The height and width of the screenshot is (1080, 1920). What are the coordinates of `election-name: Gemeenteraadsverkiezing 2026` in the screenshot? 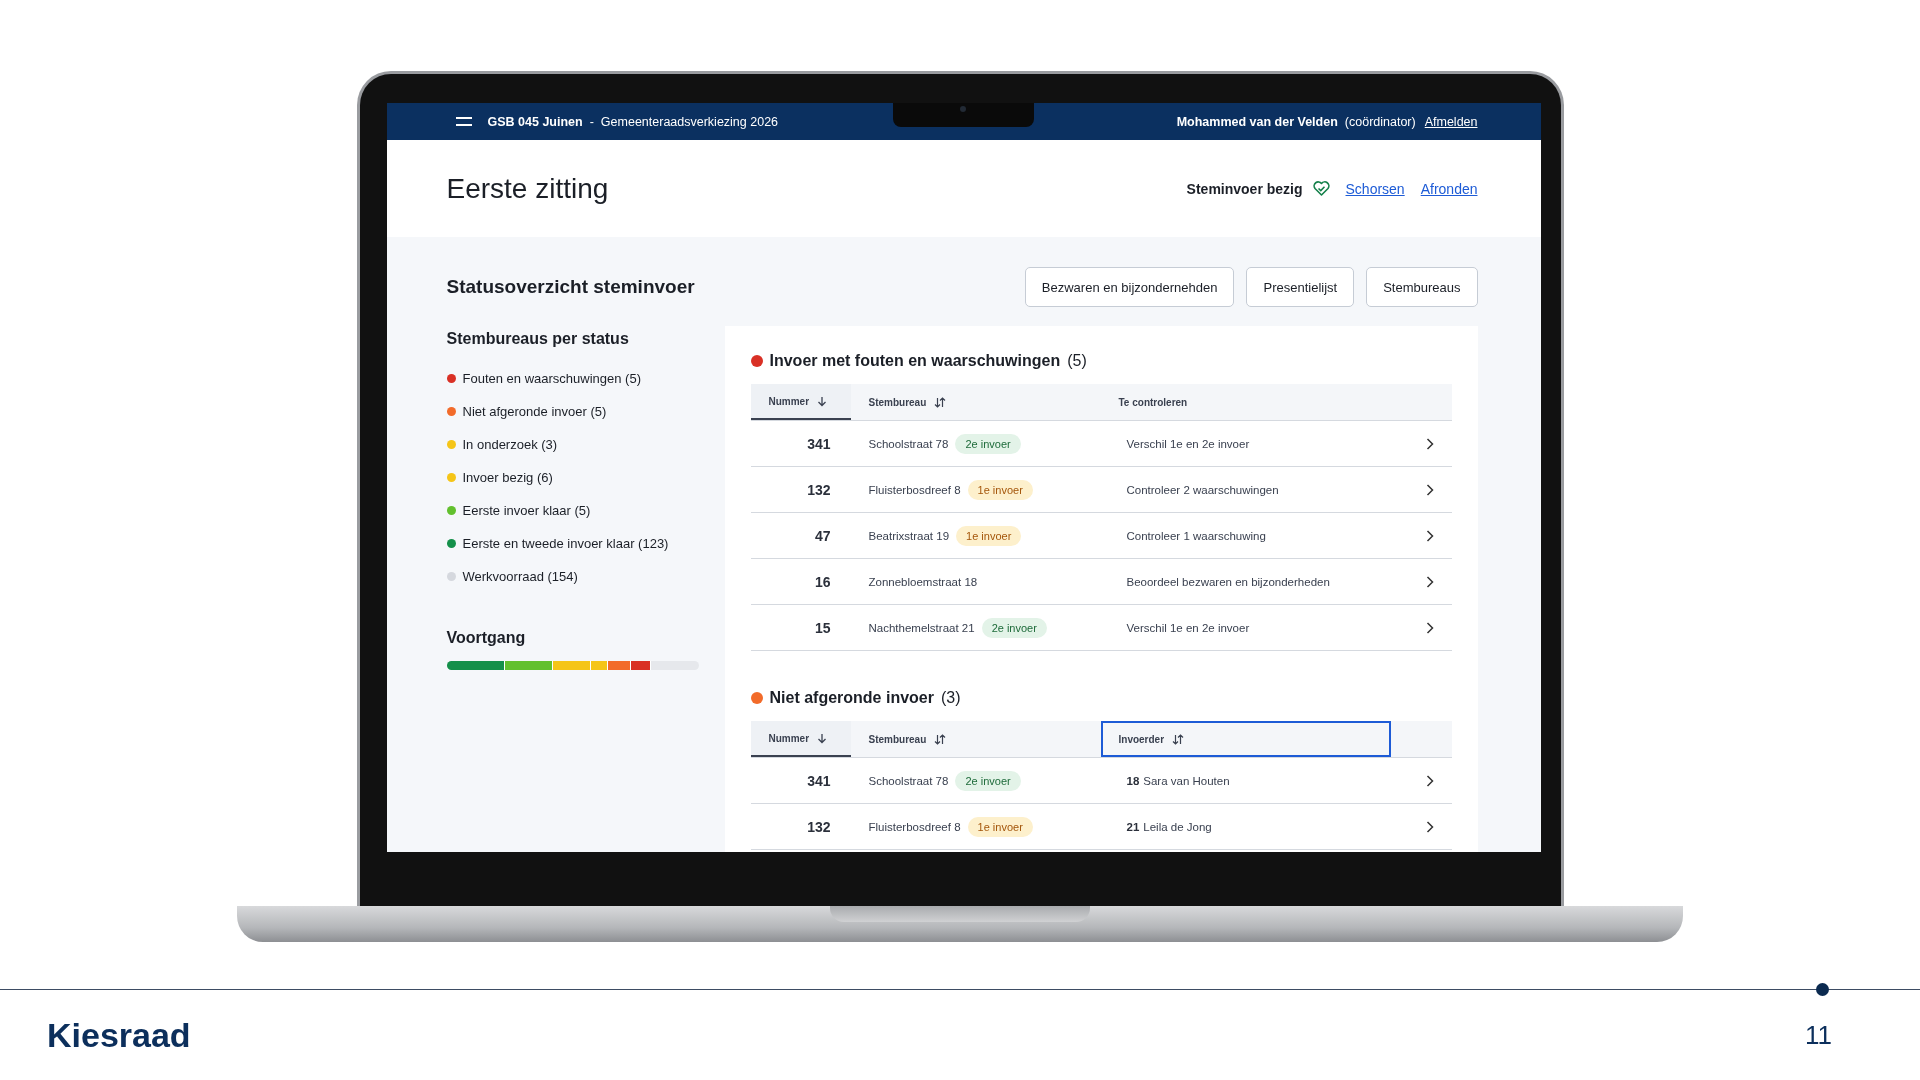 It's located at (689, 121).